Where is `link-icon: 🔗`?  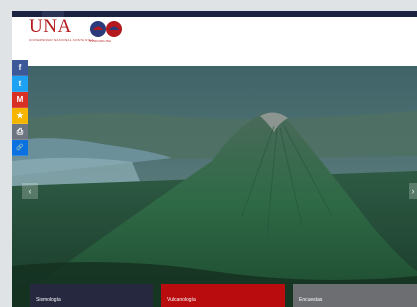 link-icon: 🔗 is located at coordinates (20, 148).